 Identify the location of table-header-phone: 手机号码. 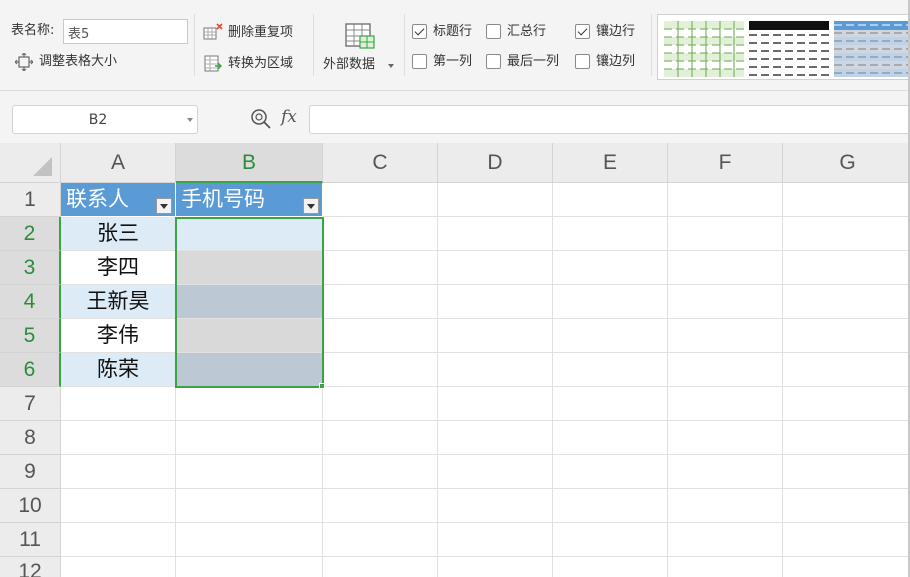
(249, 200).